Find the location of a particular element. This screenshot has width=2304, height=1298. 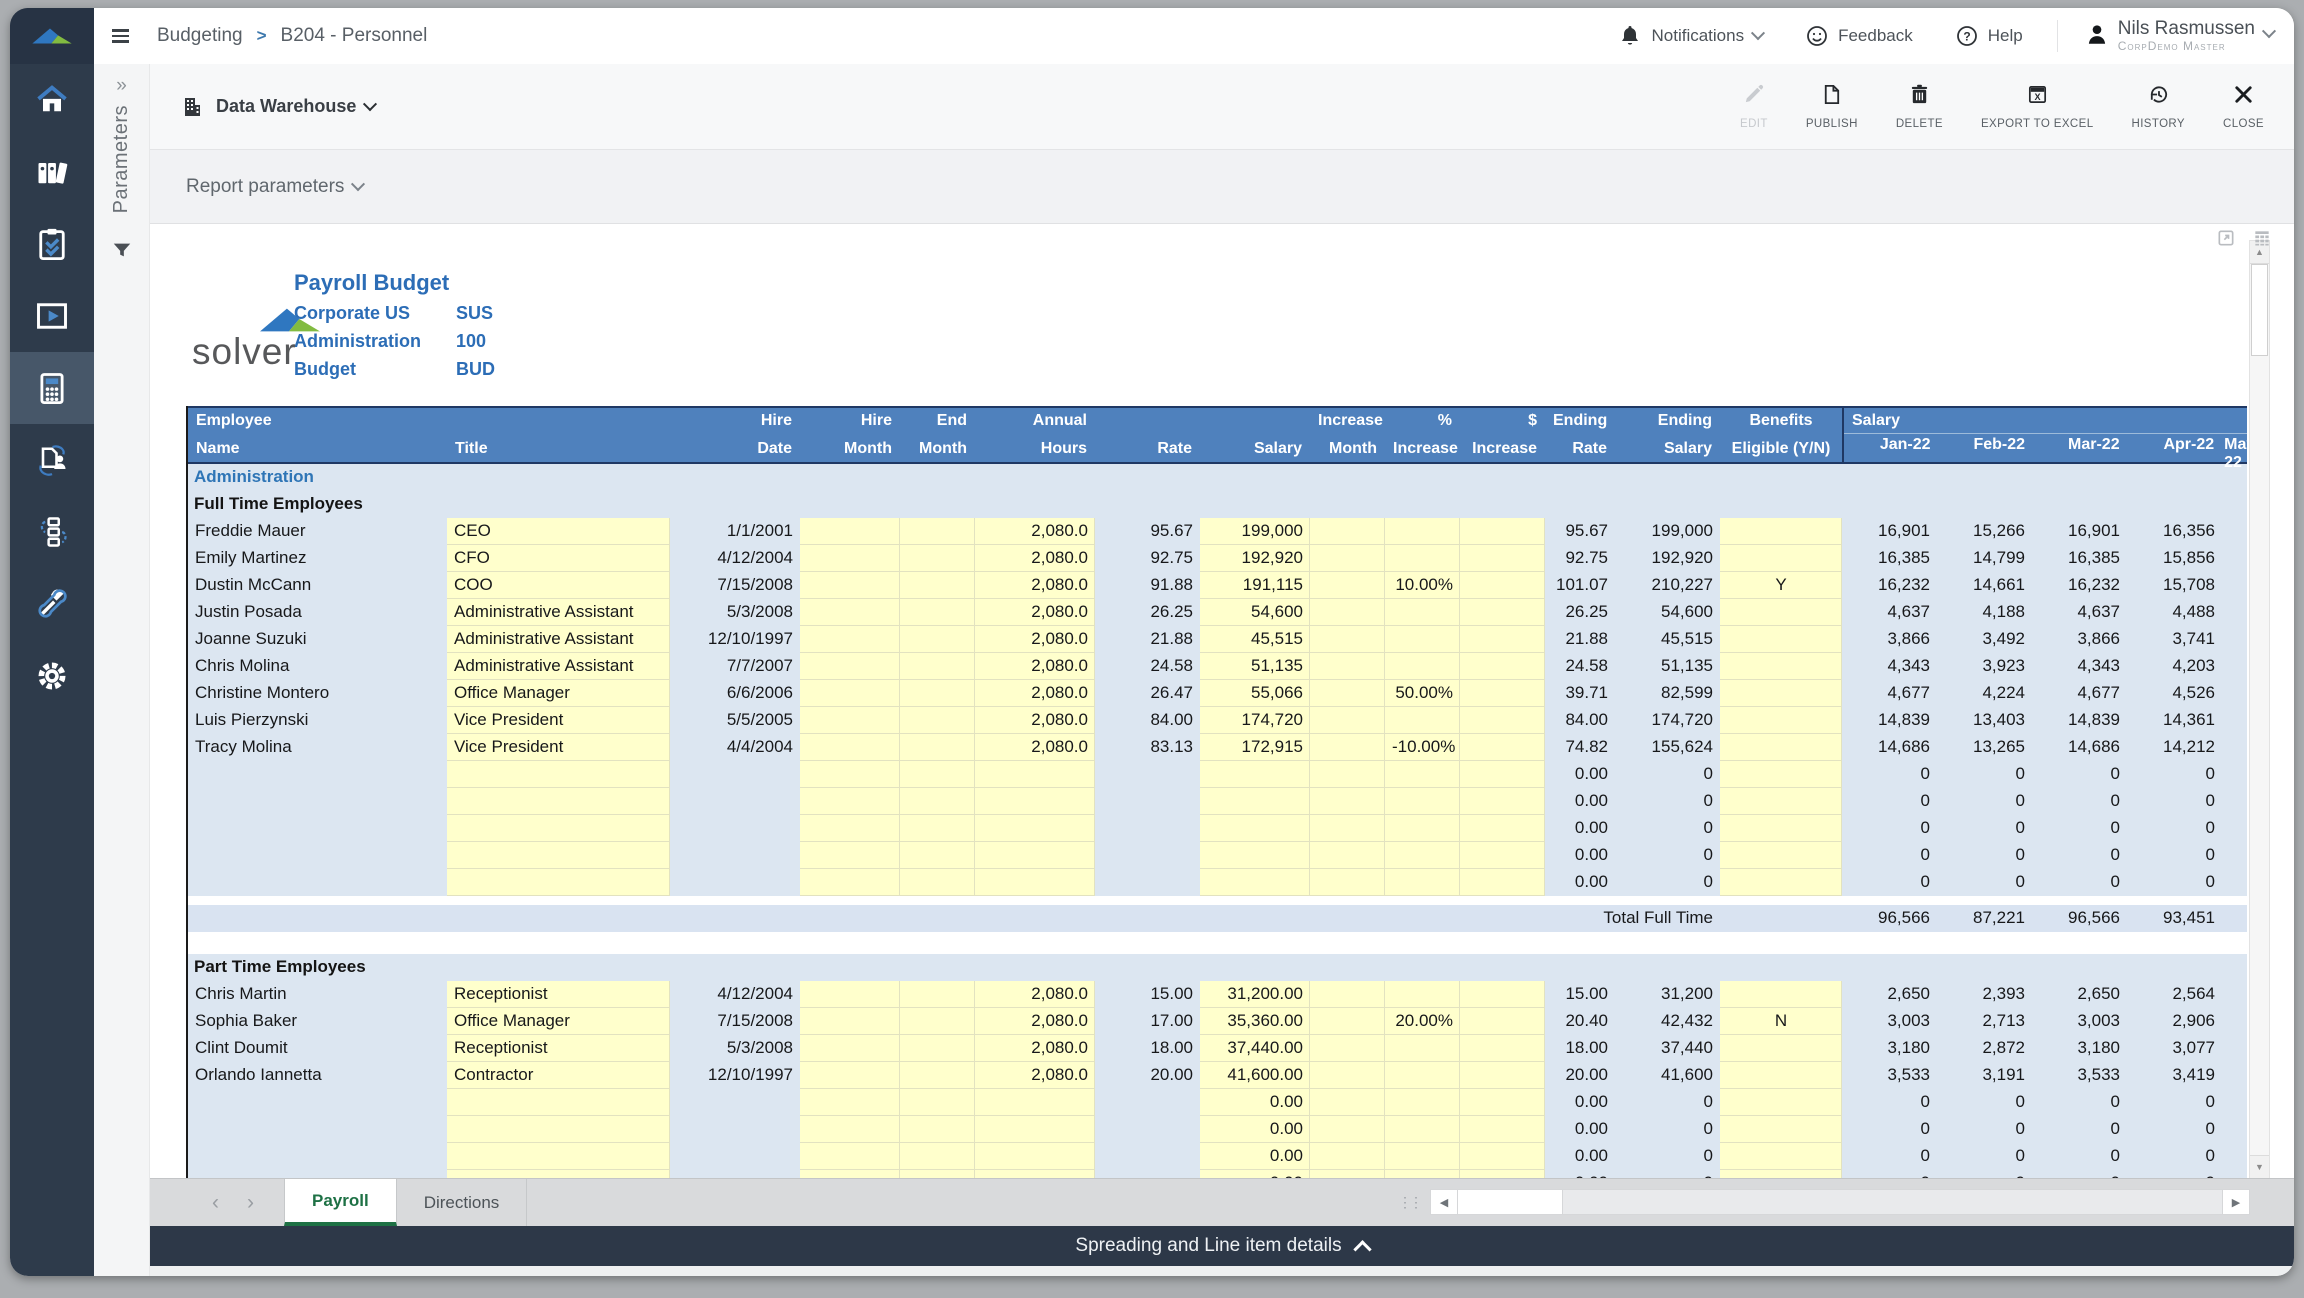

cell-salary: 31,200.00 is located at coordinates (1255, 994).